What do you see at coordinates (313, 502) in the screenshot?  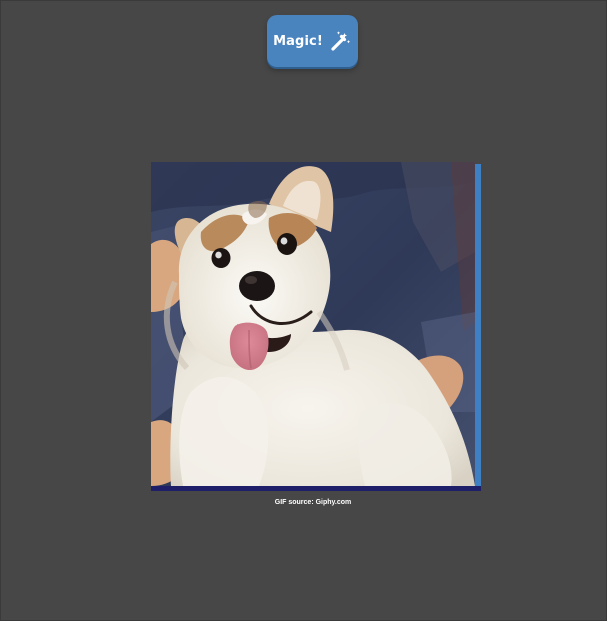 I see `image-caption: GIF source: Giphy.com` at bounding box center [313, 502].